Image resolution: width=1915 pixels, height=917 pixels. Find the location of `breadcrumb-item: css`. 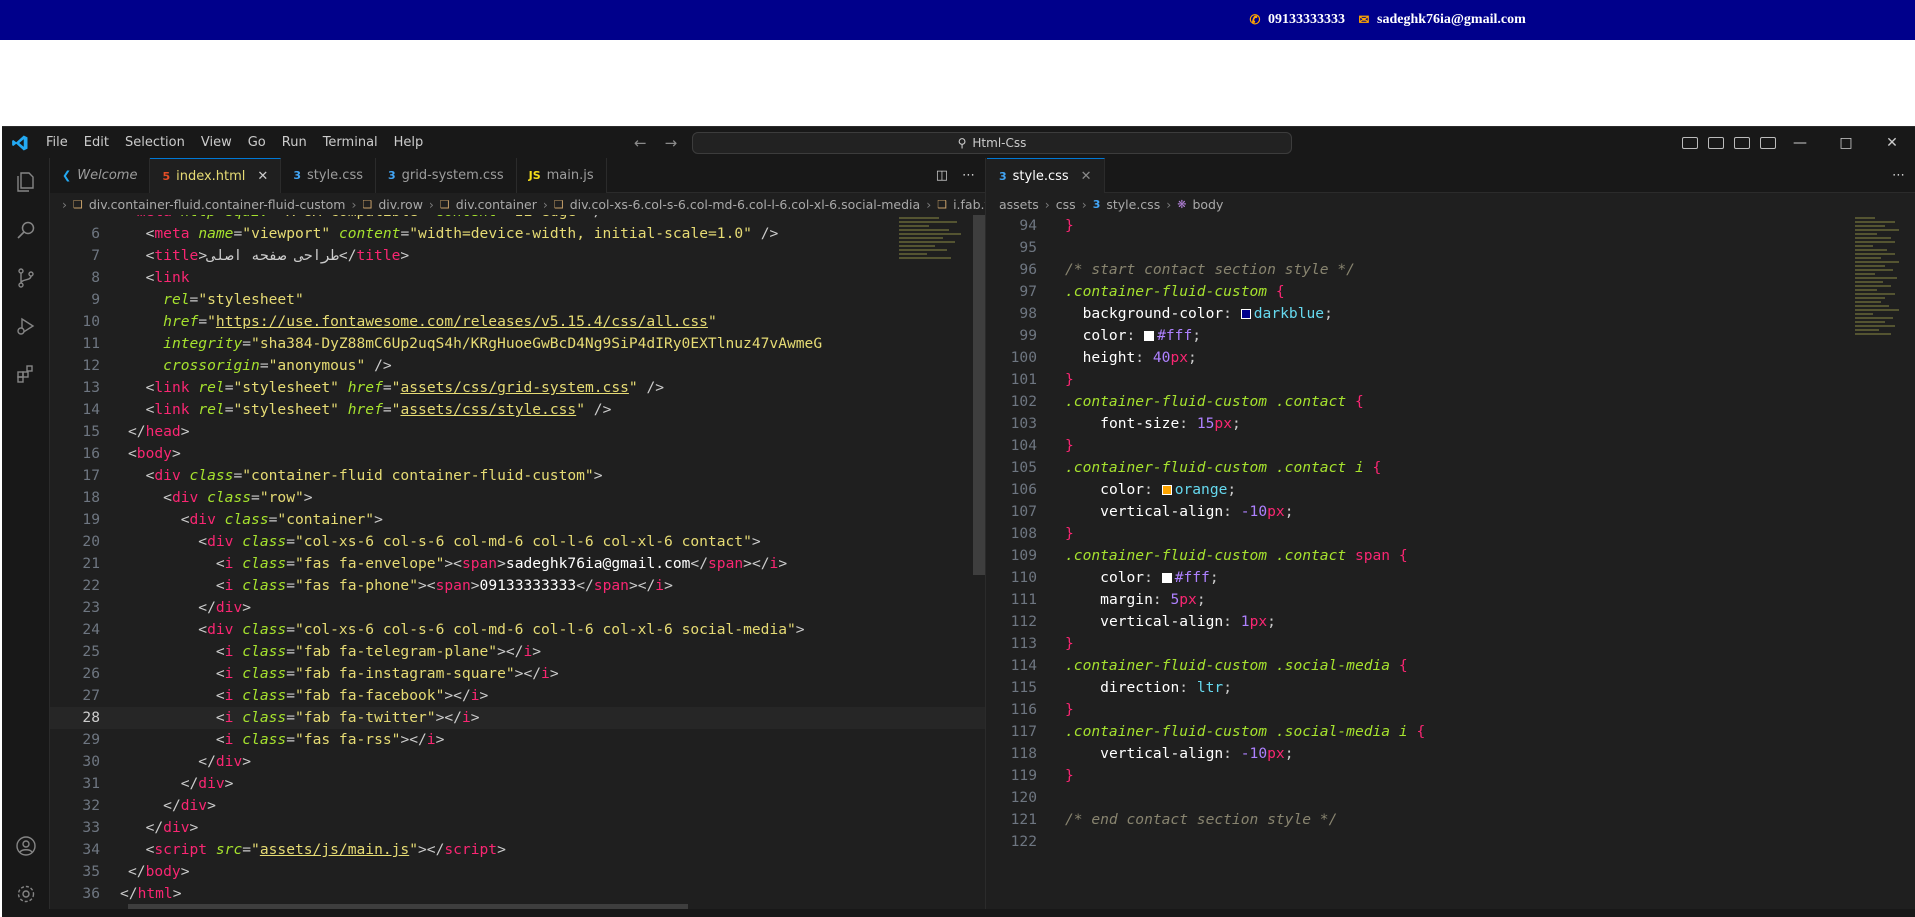

breadcrumb-item: css is located at coordinates (1066, 204).